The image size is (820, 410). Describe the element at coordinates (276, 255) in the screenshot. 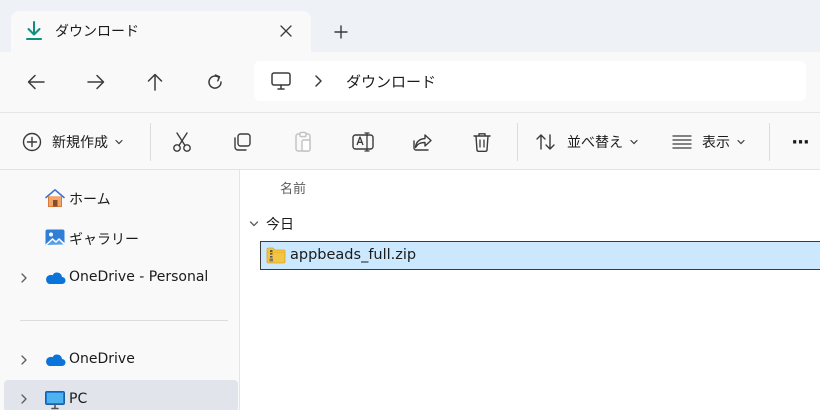

I see `zip-folder-icon` at that location.